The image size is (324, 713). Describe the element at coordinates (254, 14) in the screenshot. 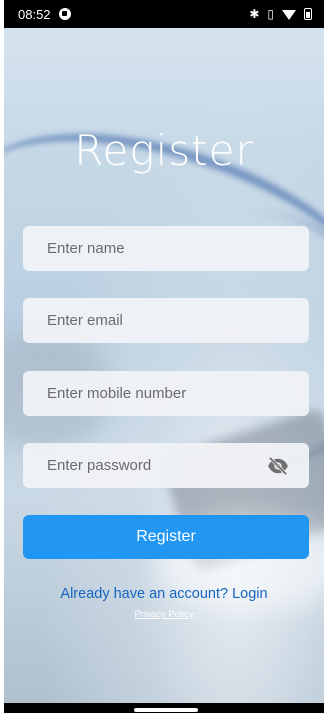

I see `bluetooth-icon: ✱` at that location.